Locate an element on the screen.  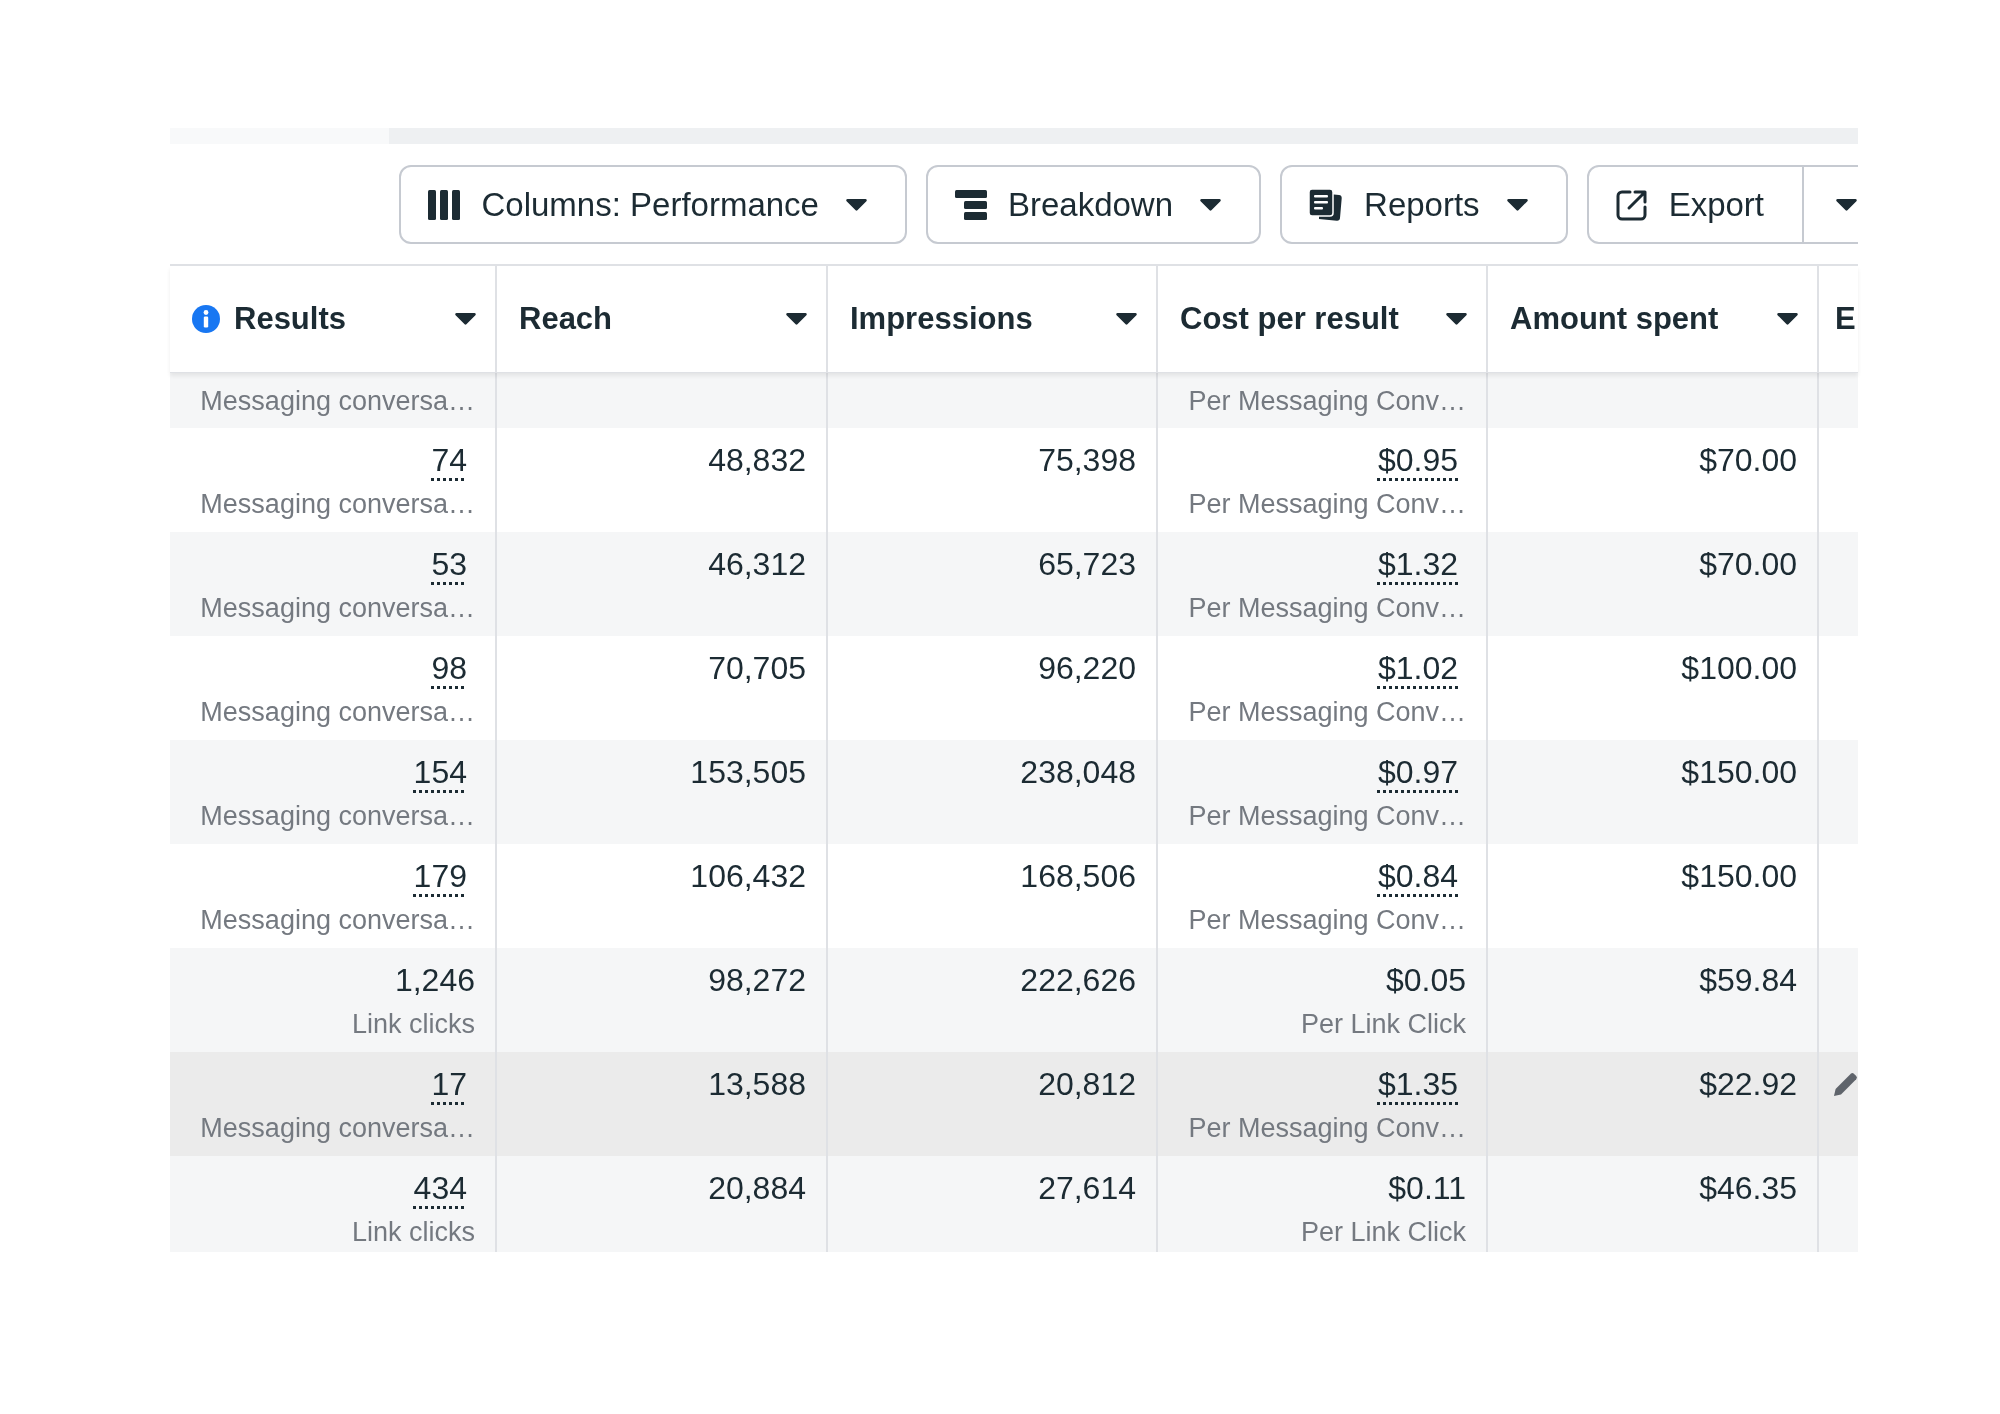
metric-value: 13,588 is located at coordinates (757, 1084).